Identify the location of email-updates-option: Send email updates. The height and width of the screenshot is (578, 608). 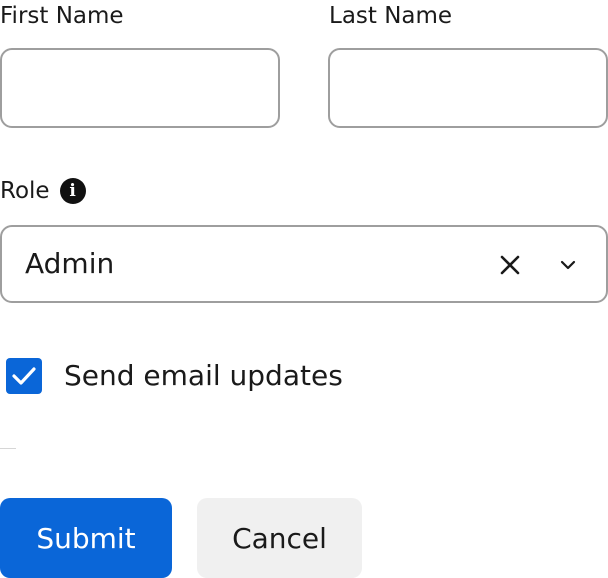
(174, 376).